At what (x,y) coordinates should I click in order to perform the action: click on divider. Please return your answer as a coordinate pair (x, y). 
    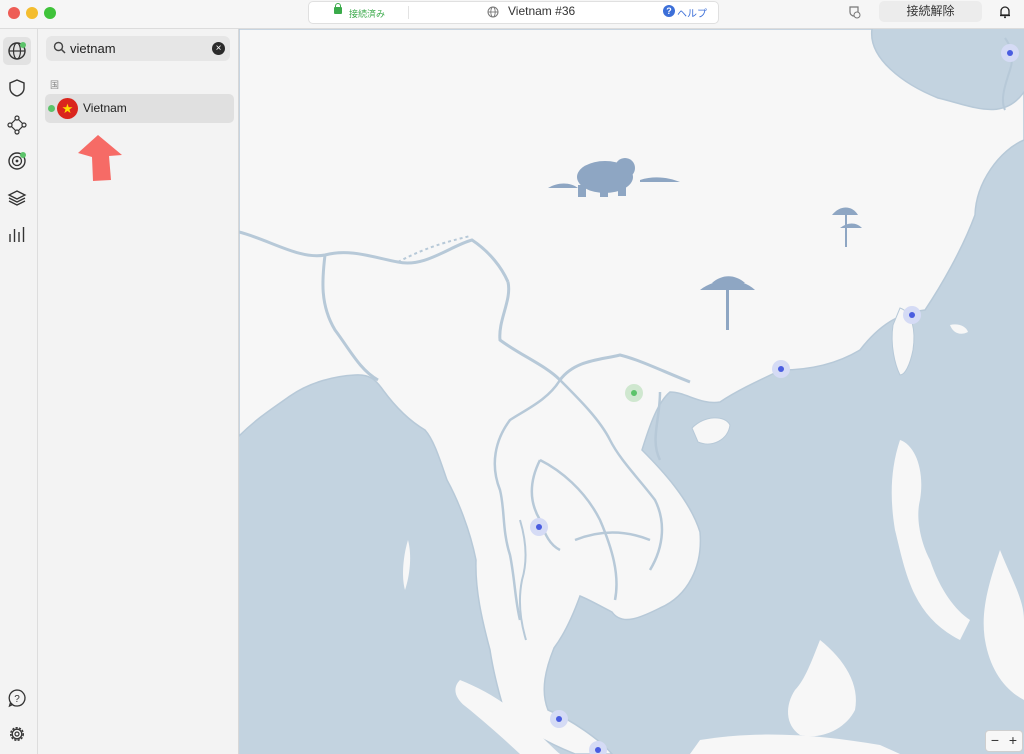
    Looking at the image, I should click on (408, 12).